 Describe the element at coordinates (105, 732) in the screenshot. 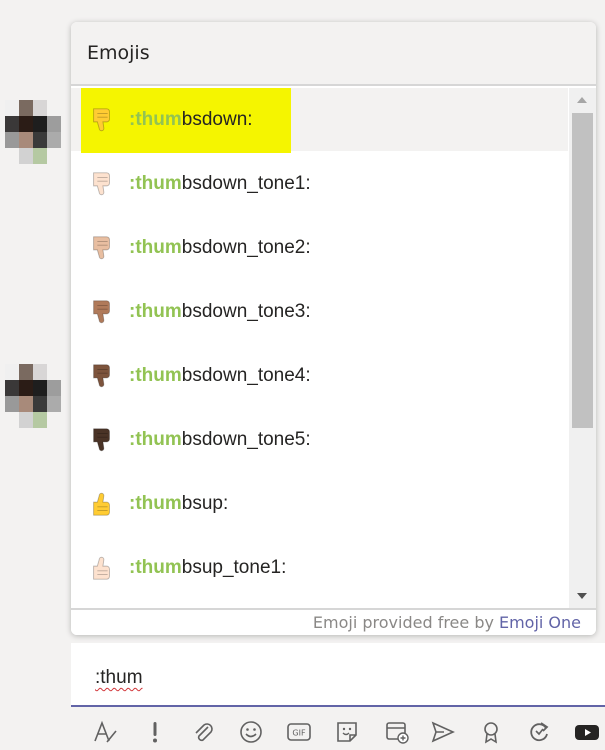

I see `format-icon` at that location.